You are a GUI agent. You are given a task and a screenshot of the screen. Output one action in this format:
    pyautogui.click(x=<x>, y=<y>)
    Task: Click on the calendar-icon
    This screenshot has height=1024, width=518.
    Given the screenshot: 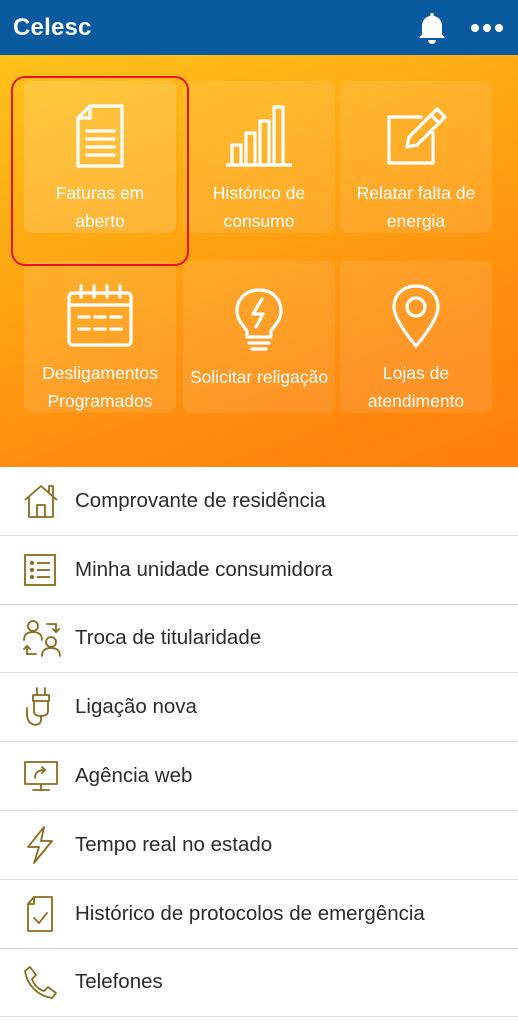 What is the action you would take?
    pyautogui.click(x=100, y=316)
    